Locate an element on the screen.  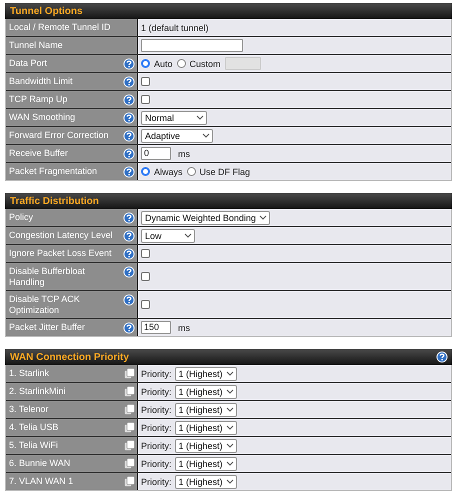
setting-label: Data Port is located at coordinates (28, 63).